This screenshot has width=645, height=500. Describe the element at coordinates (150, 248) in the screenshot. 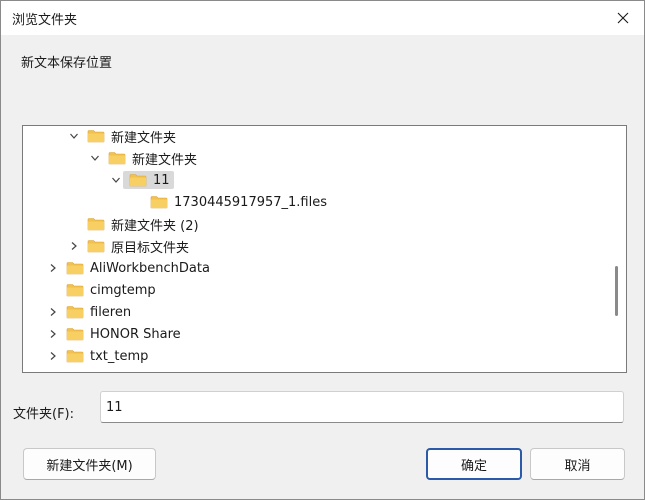

I see `tree-item-label: 原目标文件夹` at that location.